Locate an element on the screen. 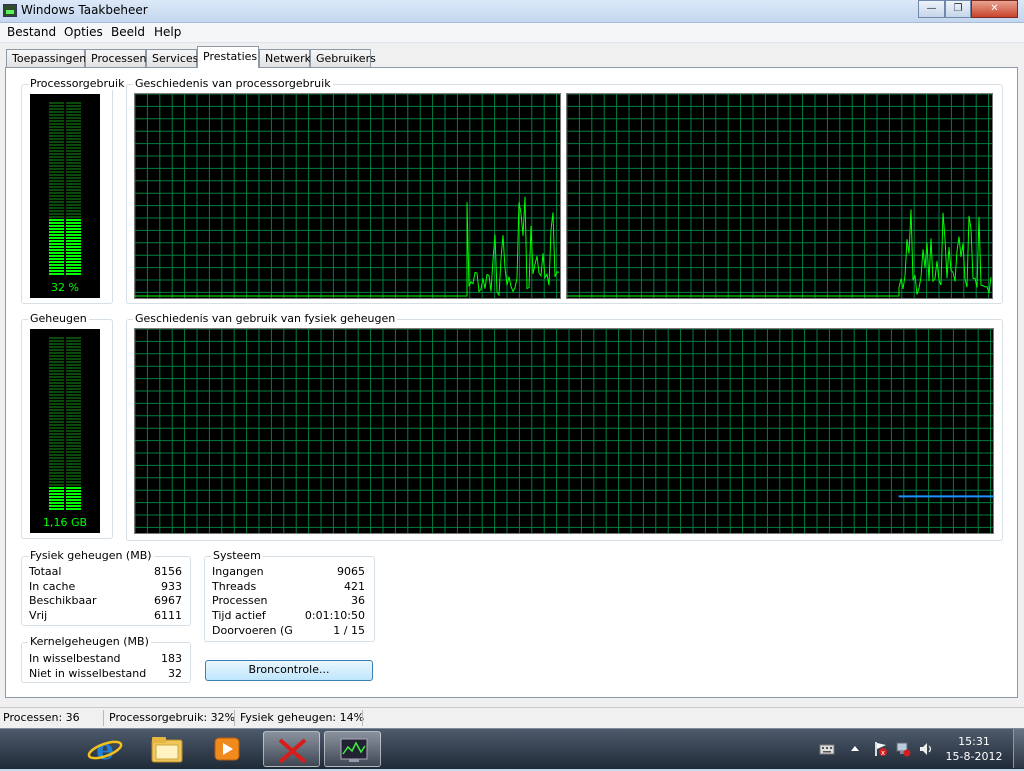  network-icon is located at coordinates (903, 749).